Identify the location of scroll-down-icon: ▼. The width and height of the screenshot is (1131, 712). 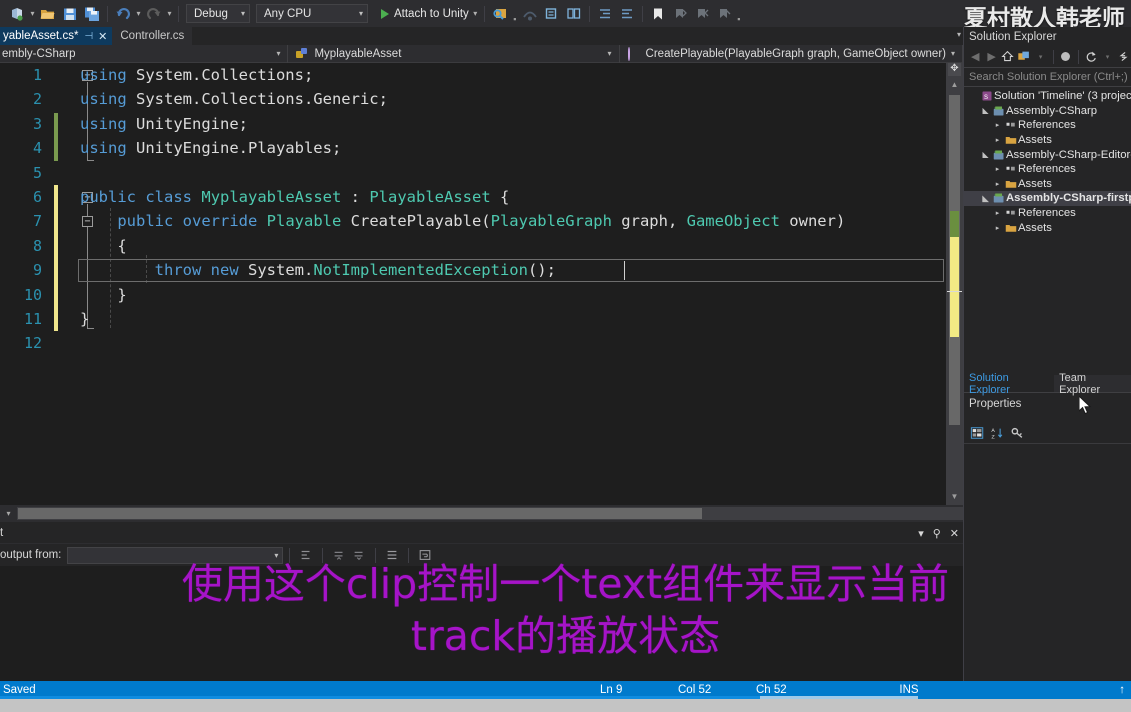
(954, 497).